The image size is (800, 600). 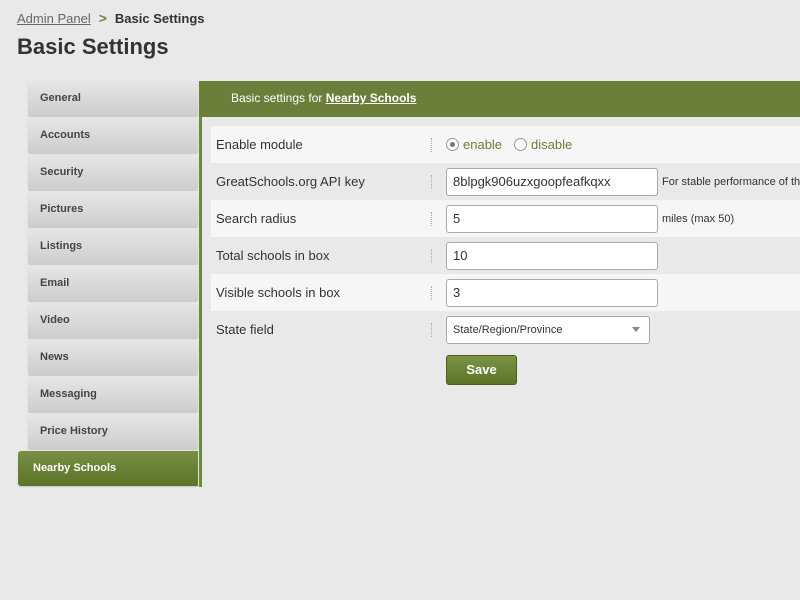 What do you see at coordinates (552, 218) in the screenshot?
I see `search-radius-input` at bounding box center [552, 218].